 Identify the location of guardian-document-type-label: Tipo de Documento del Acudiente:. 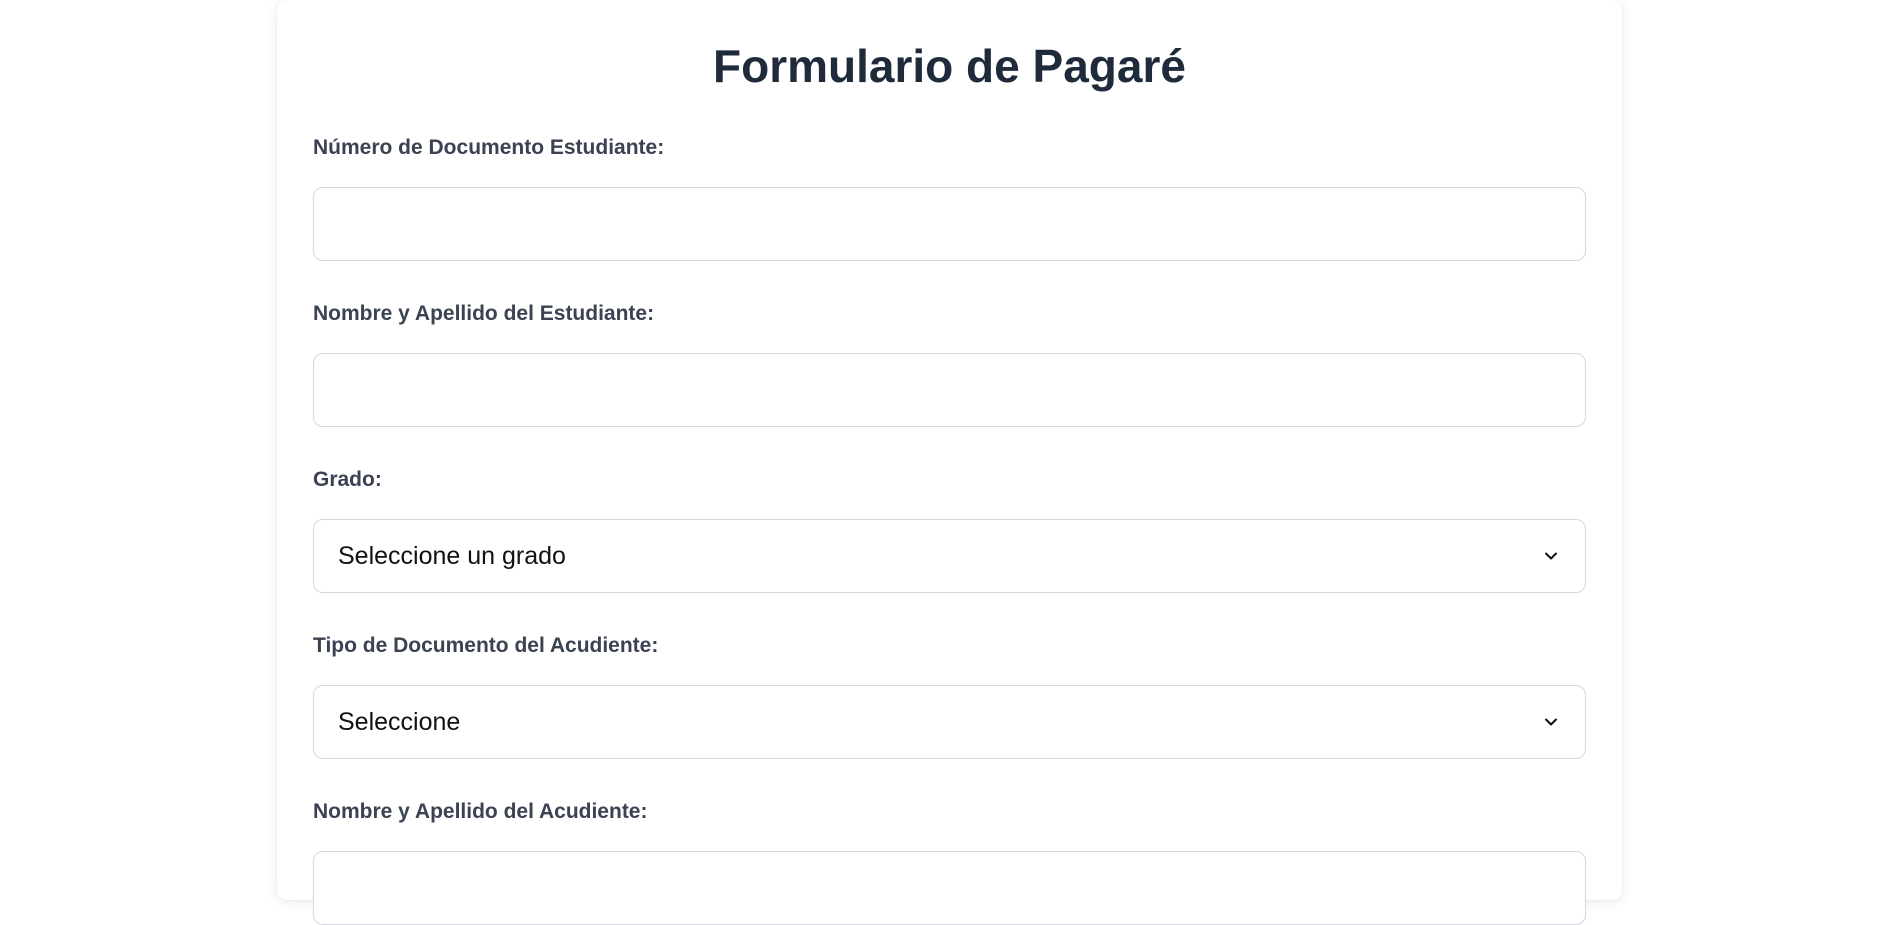
(486, 645).